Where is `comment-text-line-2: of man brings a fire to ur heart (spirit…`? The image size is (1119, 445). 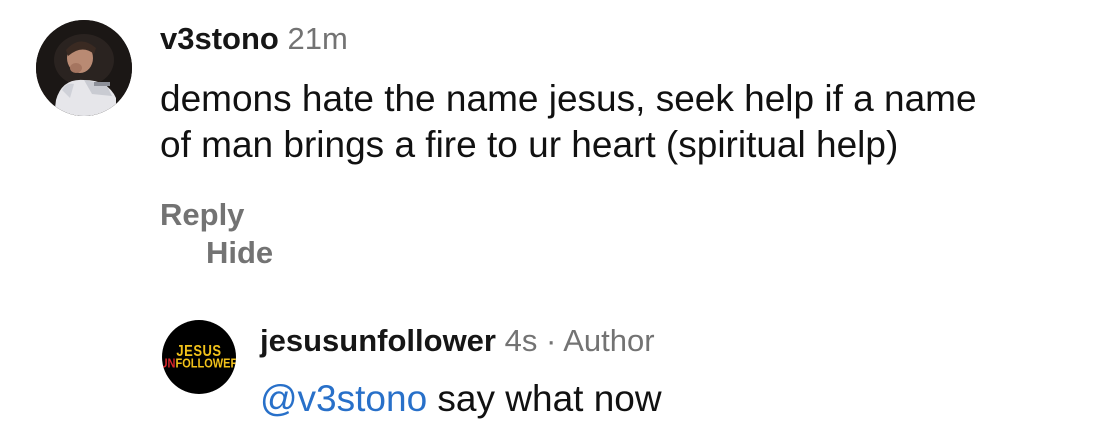 comment-text-line-2: of man brings a fire to ur heart (spirit… is located at coordinates (529, 144).